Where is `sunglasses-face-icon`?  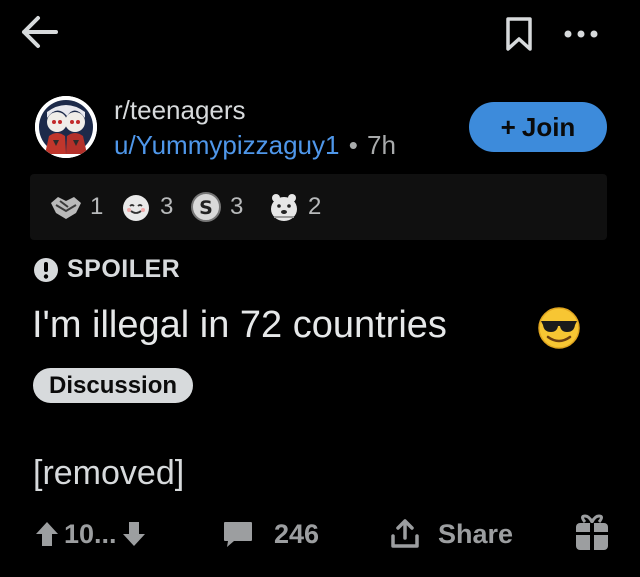
sunglasses-face-icon is located at coordinates (559, 328).